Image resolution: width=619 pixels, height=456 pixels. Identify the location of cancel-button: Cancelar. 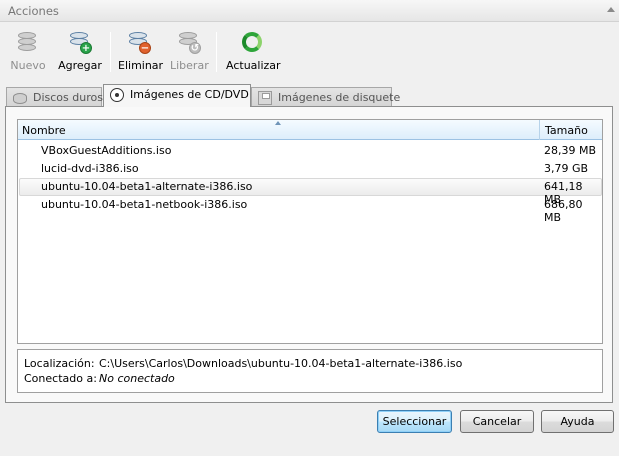
(497, 421).